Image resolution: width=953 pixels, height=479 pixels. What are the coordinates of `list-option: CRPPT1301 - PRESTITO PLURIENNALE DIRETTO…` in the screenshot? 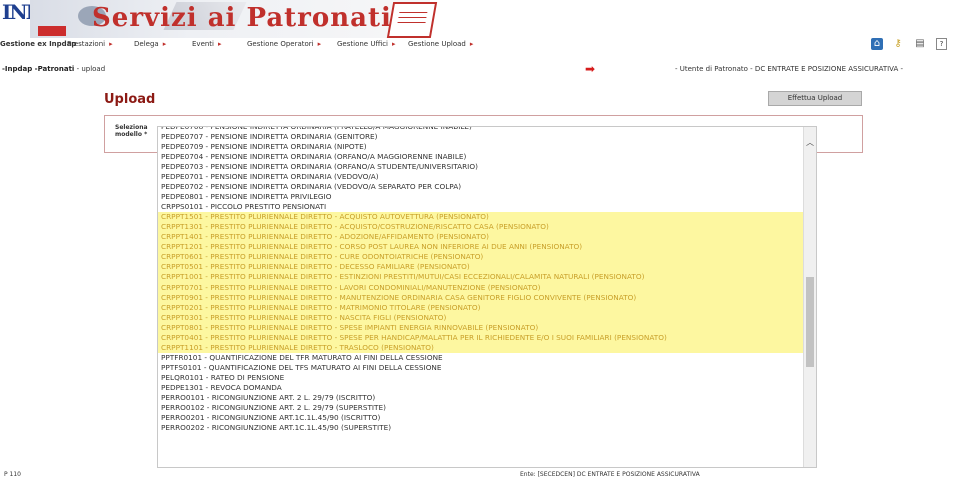 It's located at (480, 227).